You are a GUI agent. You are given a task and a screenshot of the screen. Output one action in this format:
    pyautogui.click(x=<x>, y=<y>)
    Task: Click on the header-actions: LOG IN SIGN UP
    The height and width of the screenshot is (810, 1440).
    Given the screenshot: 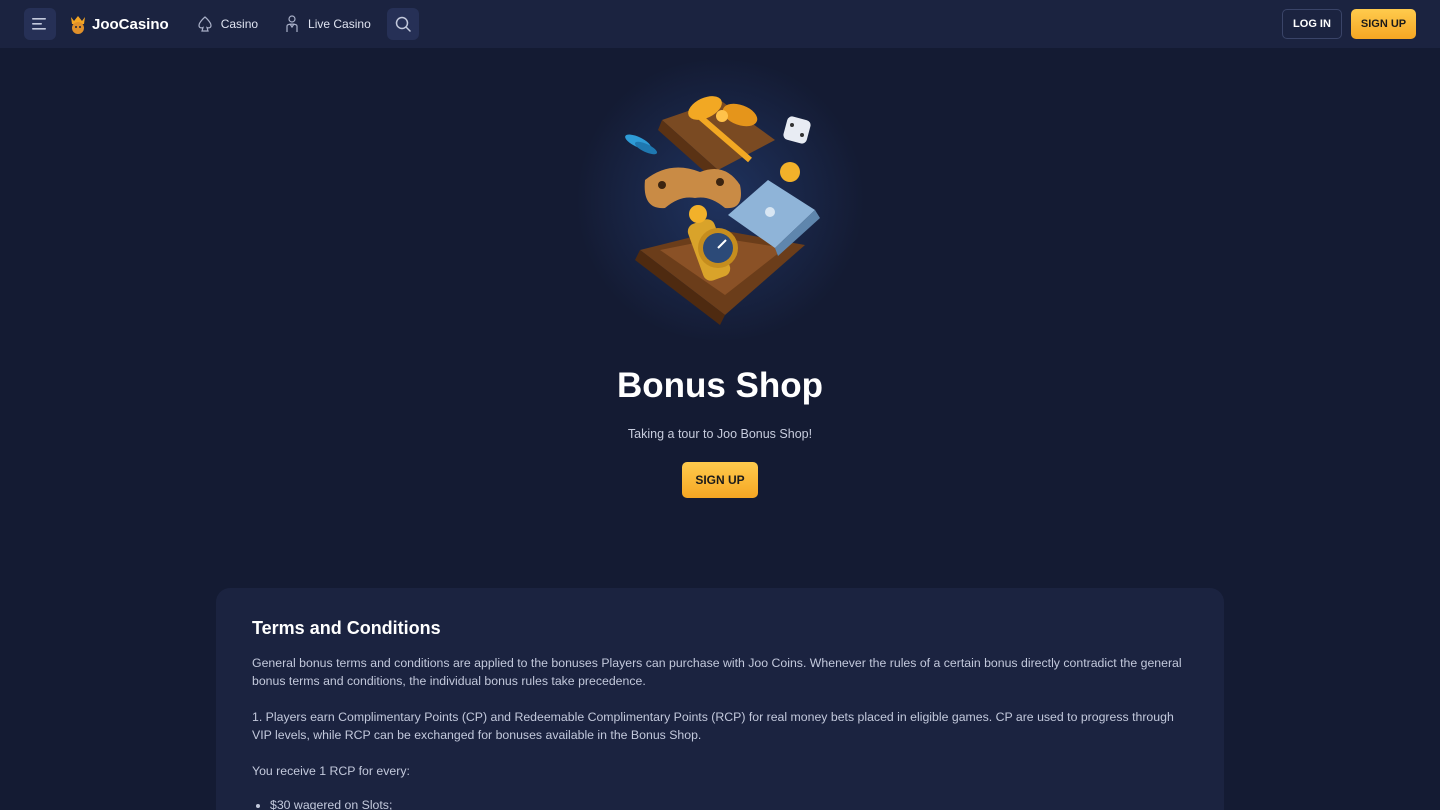 What is the action you would take?
    pyautogui.click(x=1349, y=24)
    